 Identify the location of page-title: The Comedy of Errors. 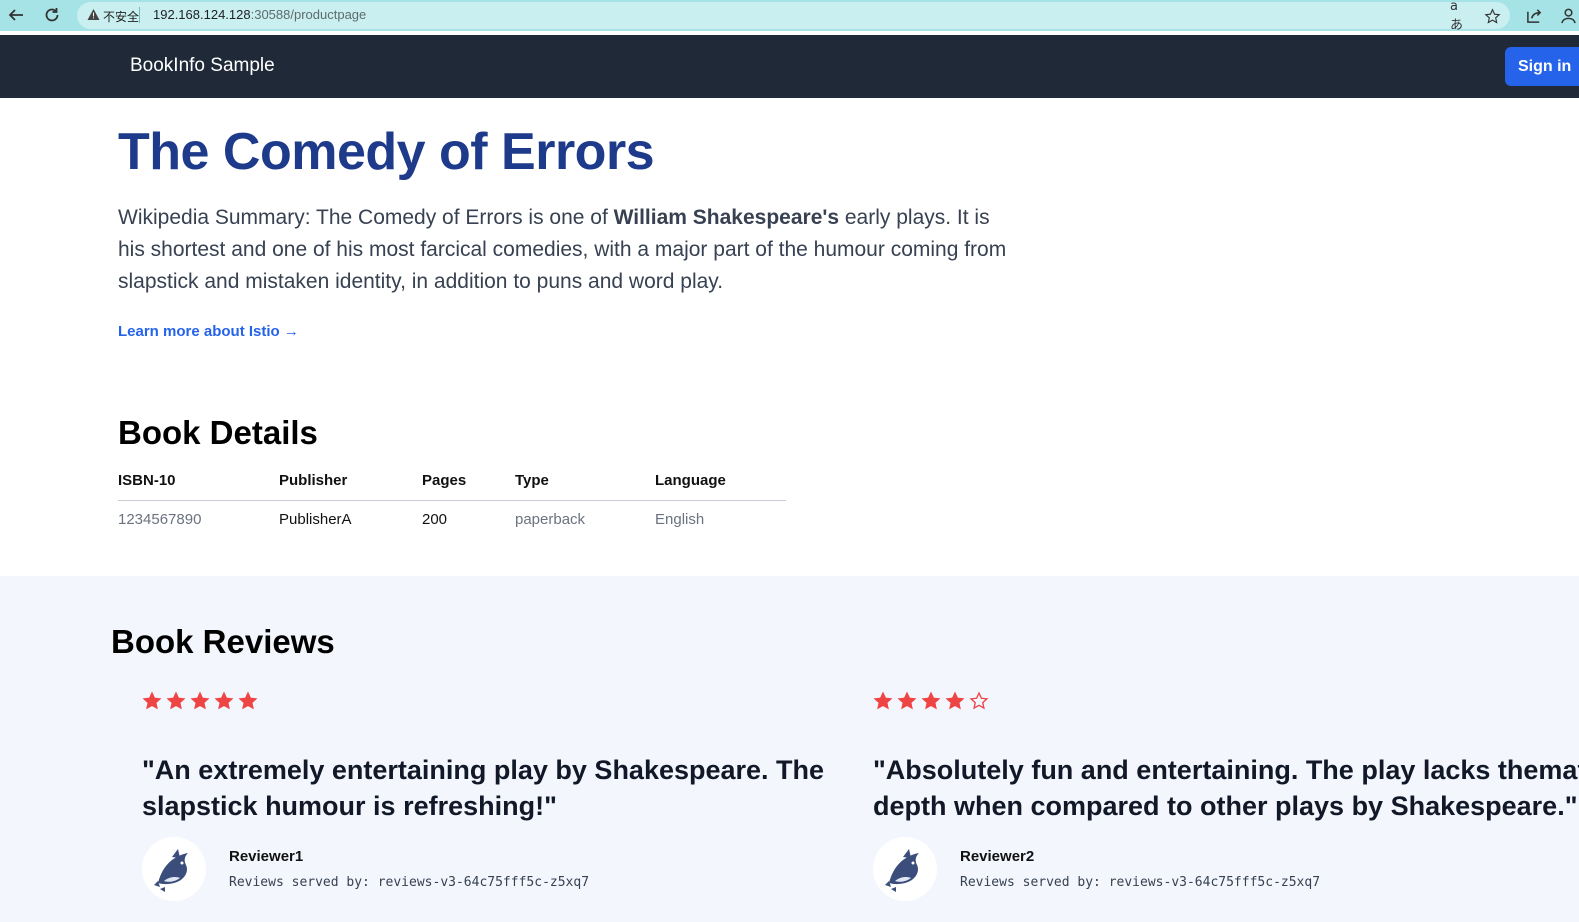
(386, 152).